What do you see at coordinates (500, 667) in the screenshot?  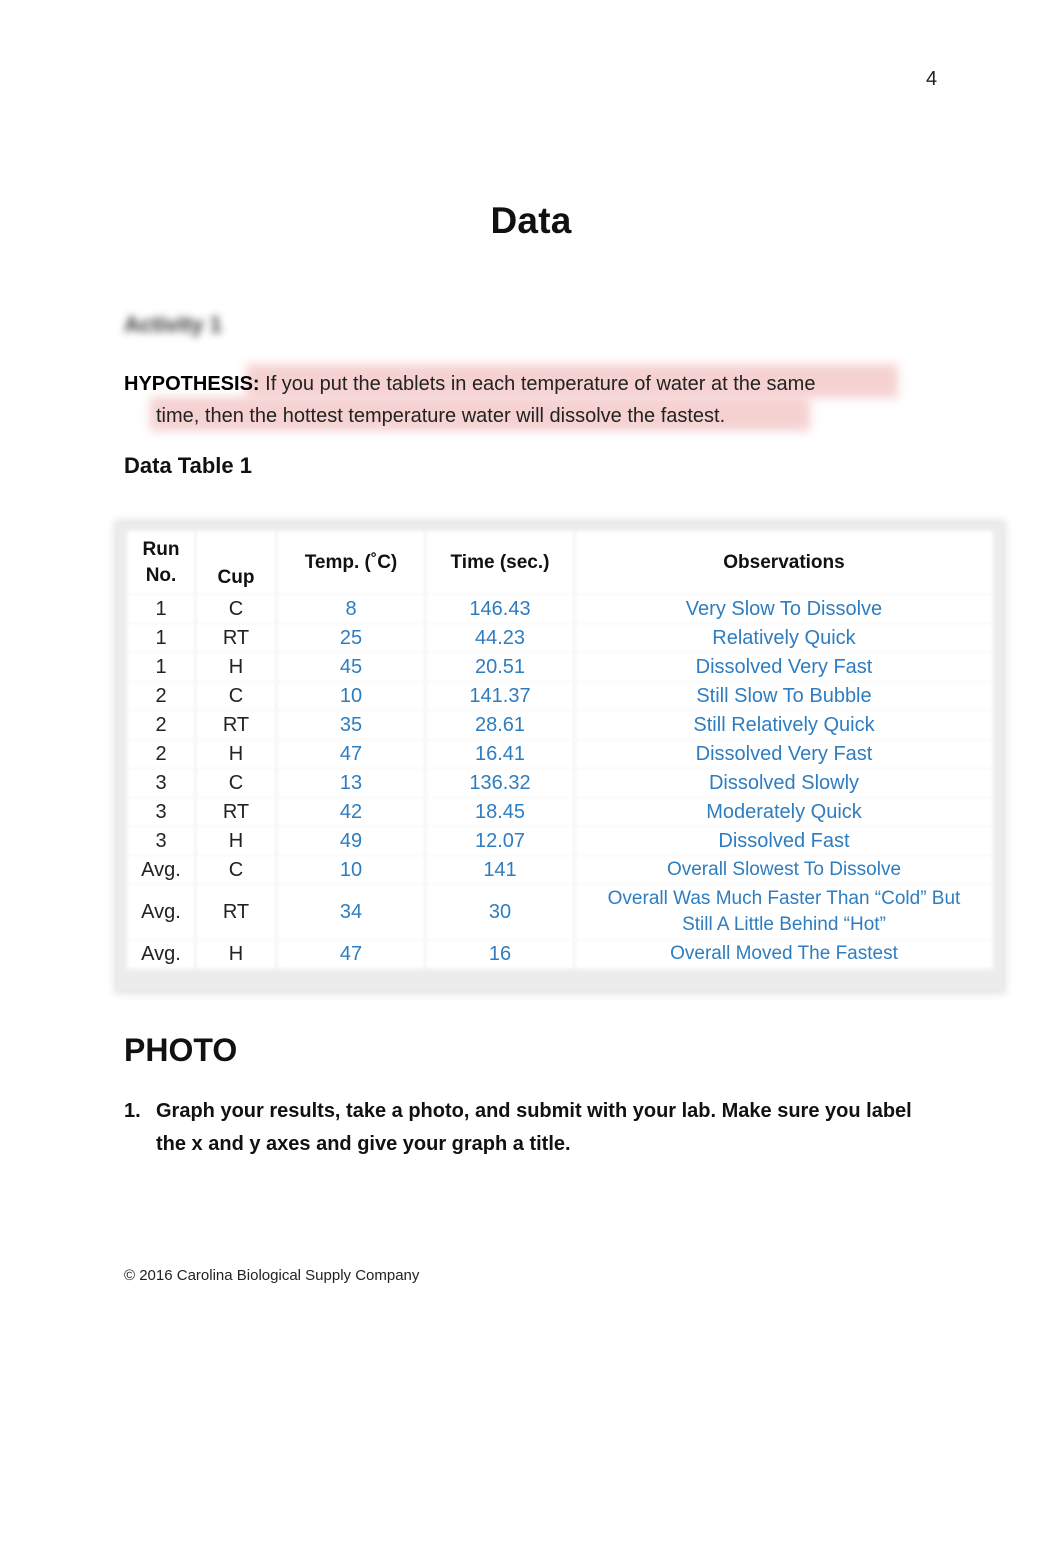 I see `cell-time: 20.51` at bounding box center [500, 667].